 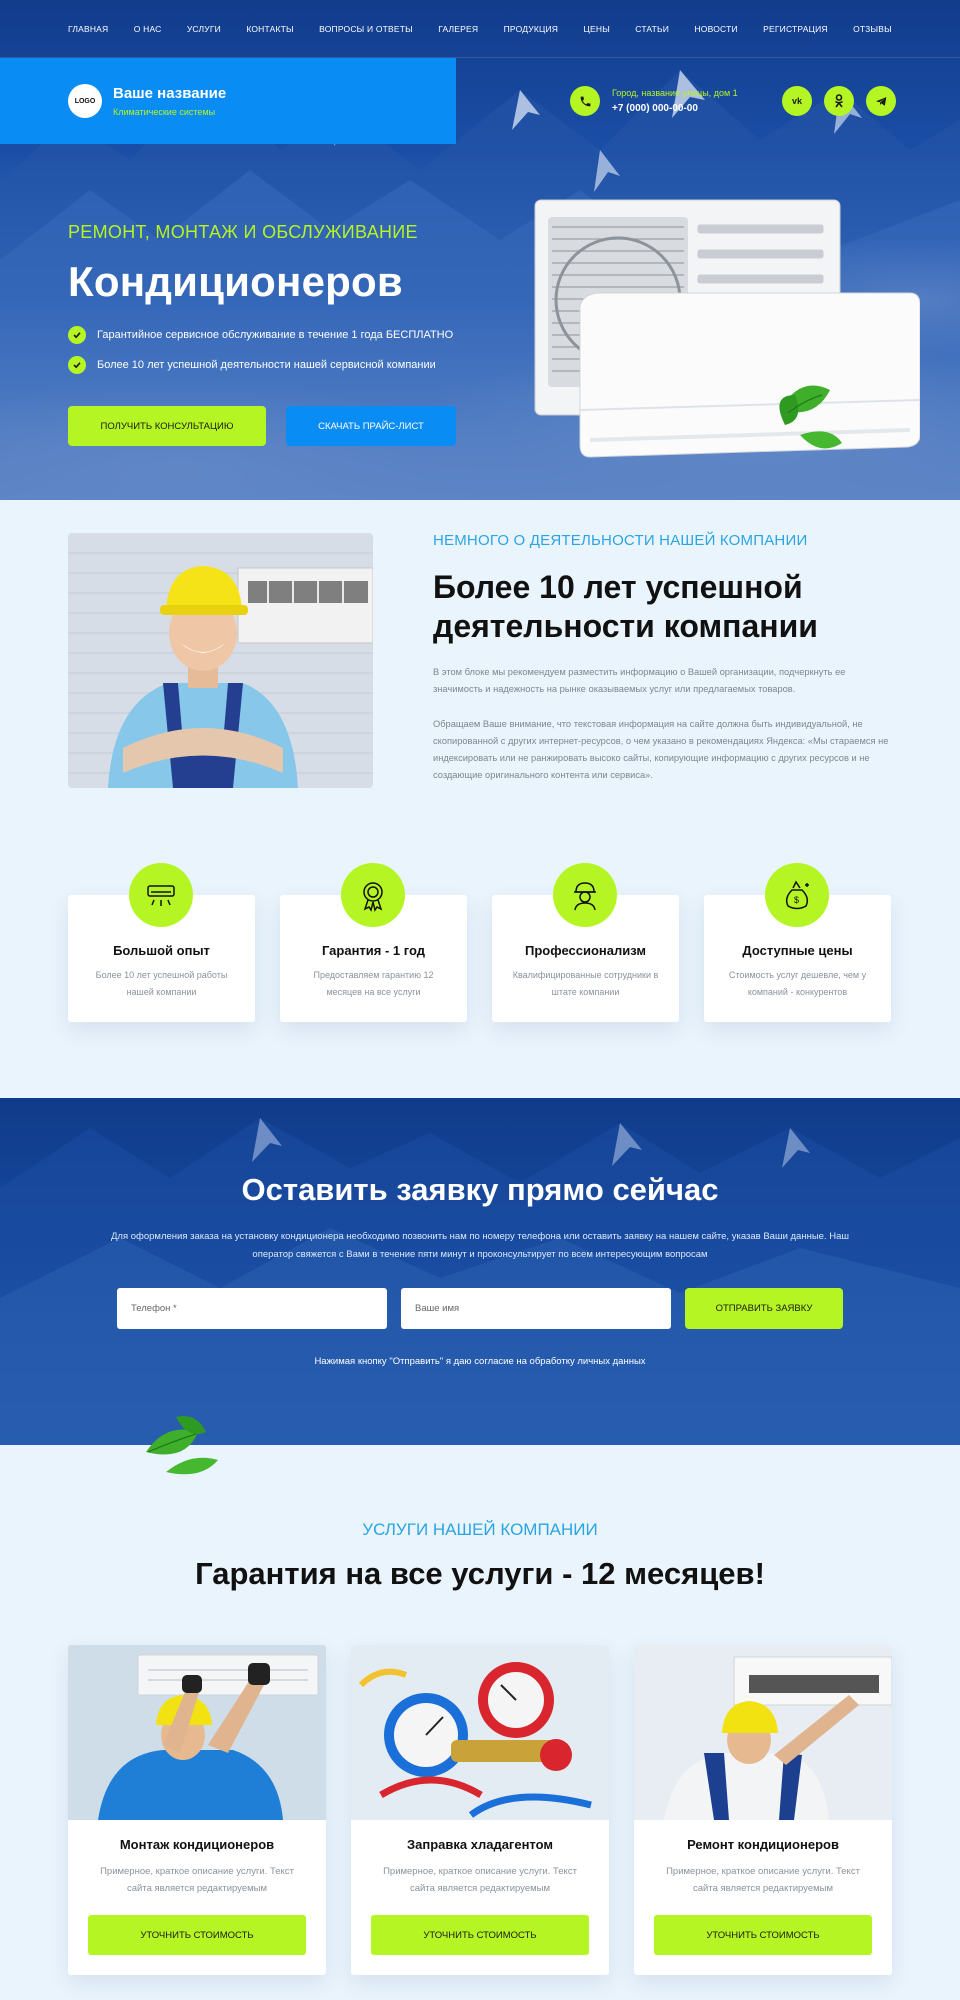 What do you see at coordinates (373, 950) in the screenshot?
I see `feature-title: Гарантия - 1 год` at bounding box center [373, 950].